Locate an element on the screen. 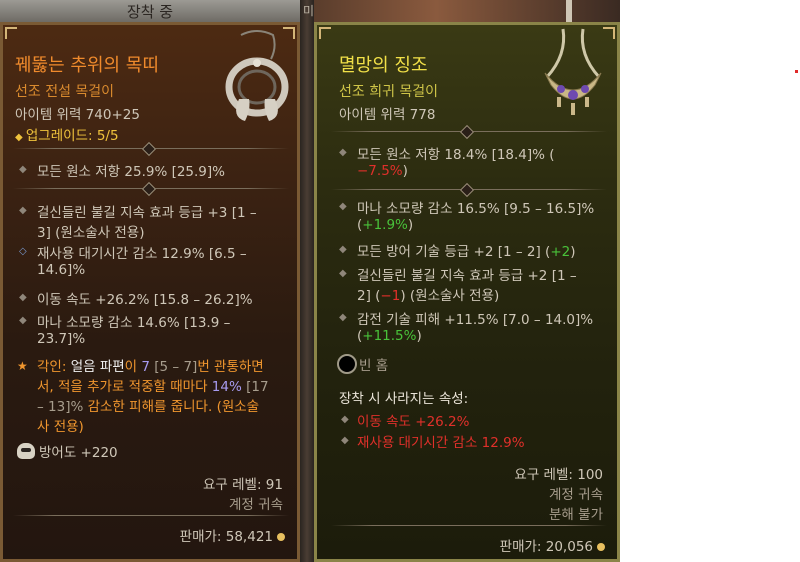  background-marker is located at coordinates (569, 11).